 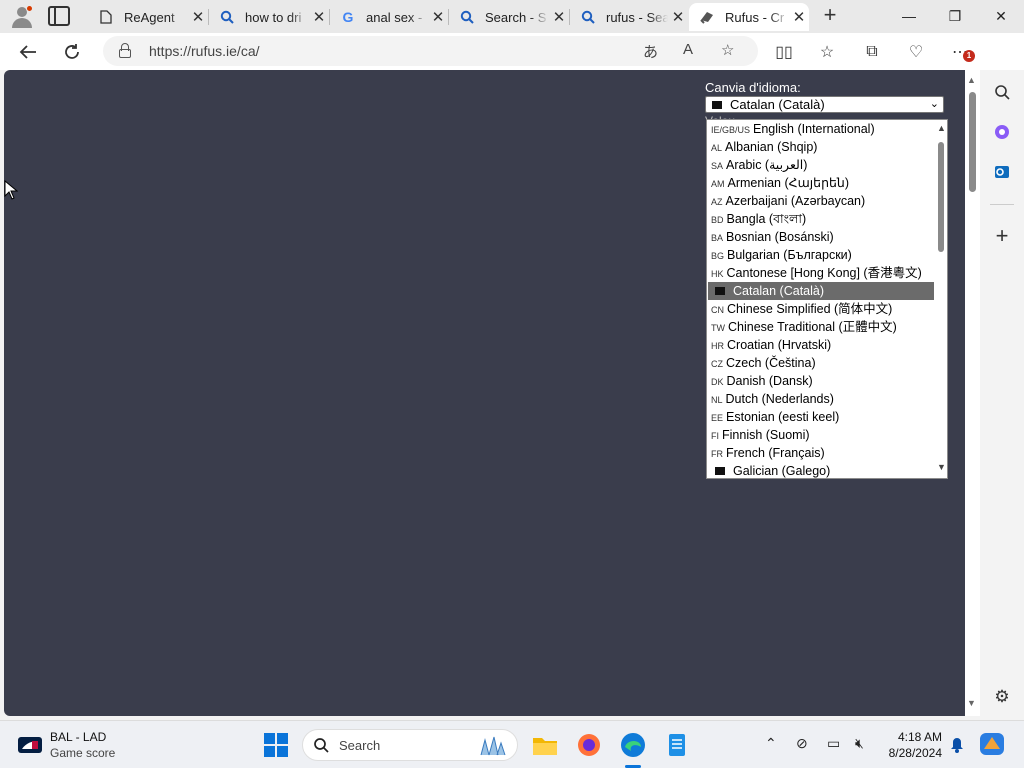 I want to click on tab-title: anal sex -, so click(x=394, y=17).